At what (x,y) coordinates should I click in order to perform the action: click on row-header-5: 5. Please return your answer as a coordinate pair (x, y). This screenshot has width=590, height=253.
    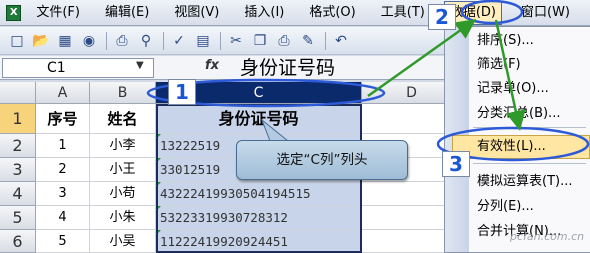
    Looking at the image, I should click on (18, 218).